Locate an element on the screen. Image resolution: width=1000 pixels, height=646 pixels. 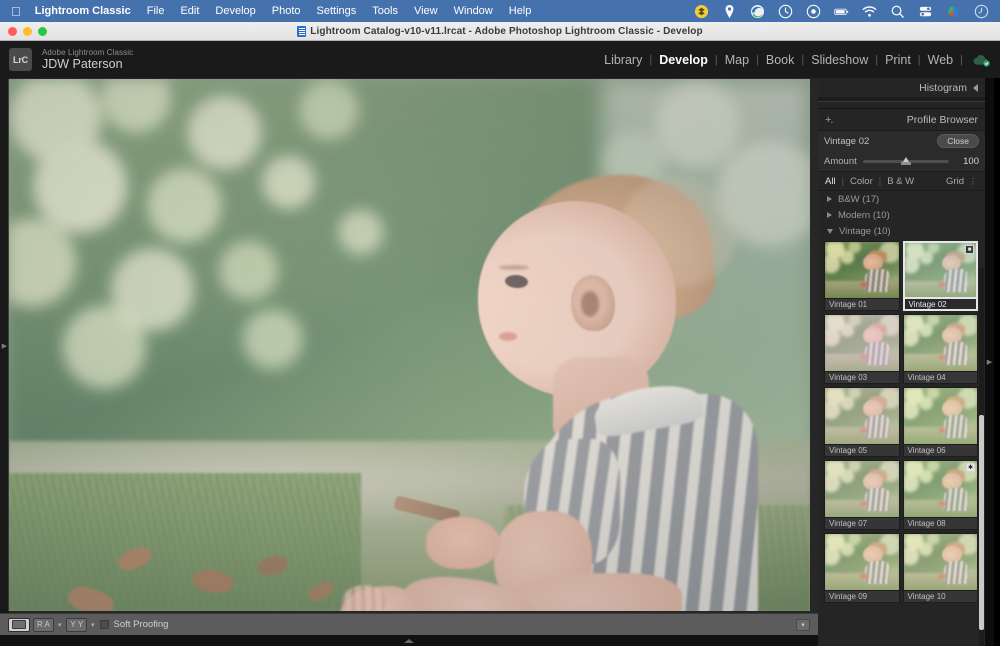
time-machine-icon is located at coordinates (785, 11).